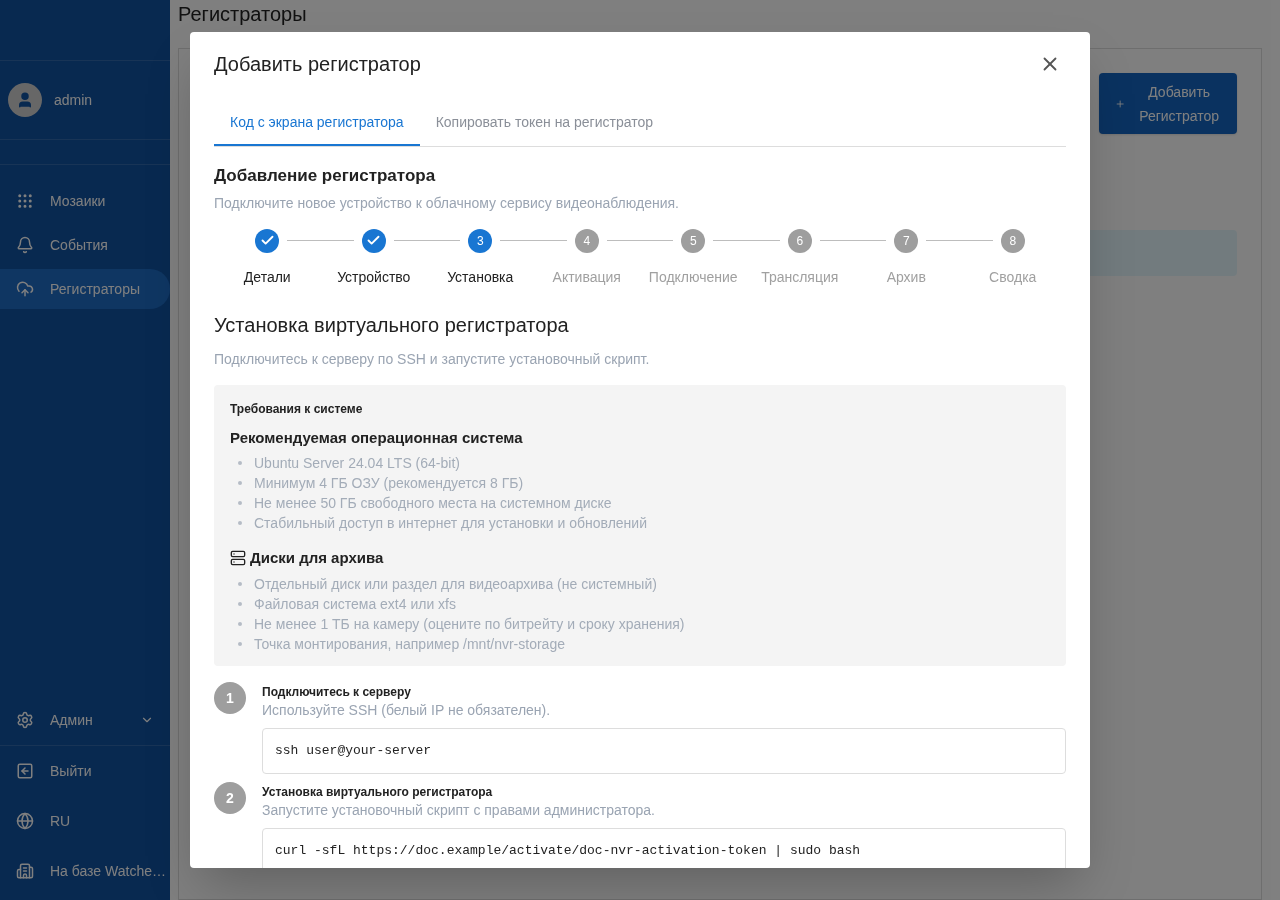 This screenshot has height=900, width=1280. I want to click on step-label: Трансляция, so click(800, 277).